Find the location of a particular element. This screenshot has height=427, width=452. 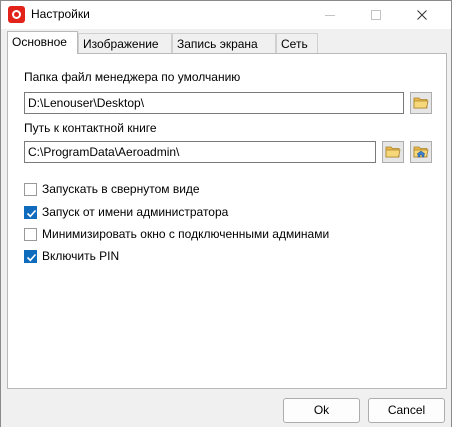

maximize-button is located at coordinates (376, 15).